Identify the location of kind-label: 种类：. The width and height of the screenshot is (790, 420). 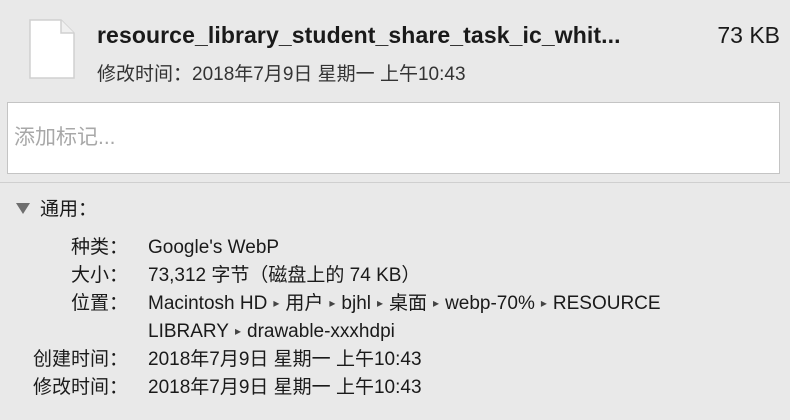
(99, 247).